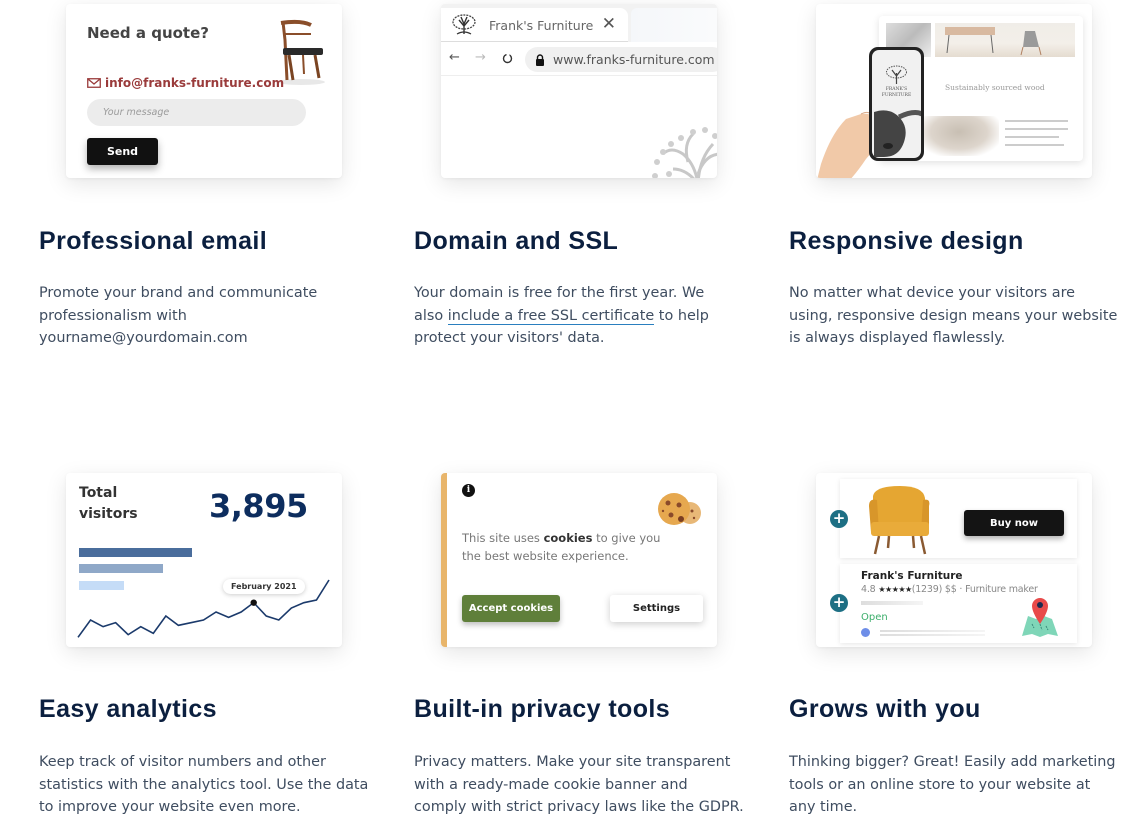  I want to click on avatar-icon, so click(865, 632).